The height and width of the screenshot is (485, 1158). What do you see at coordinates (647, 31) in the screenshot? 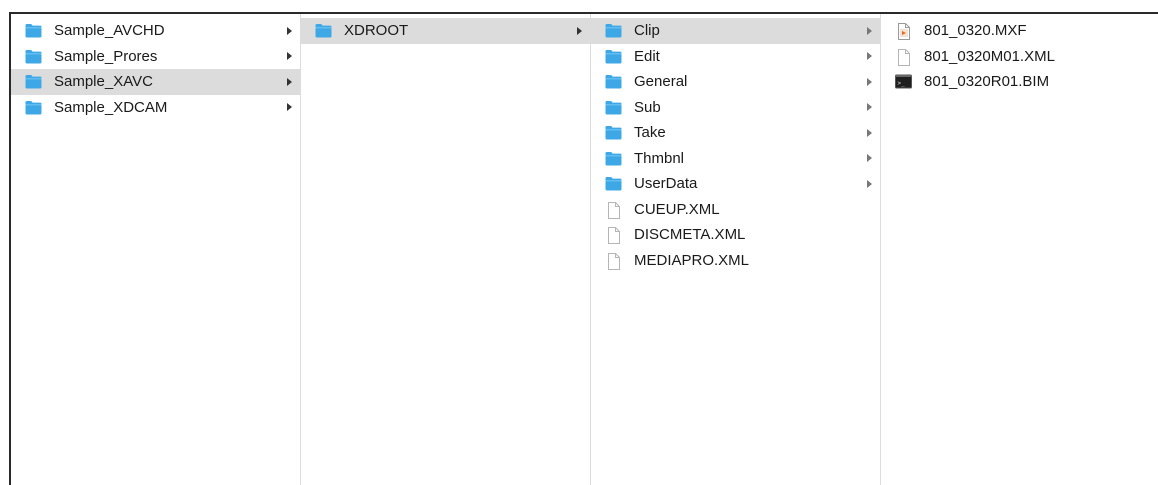
I see `item-label: Clip` at bounding box center [647, 31].